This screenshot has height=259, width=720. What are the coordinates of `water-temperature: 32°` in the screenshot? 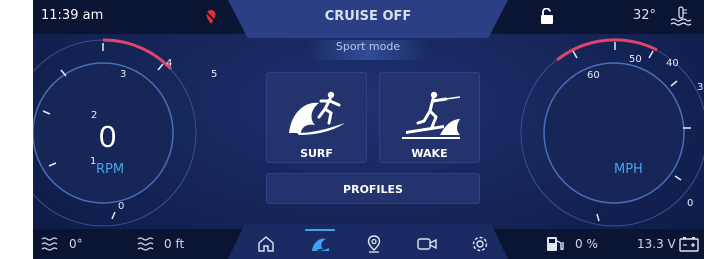 It's located at (645, 15).